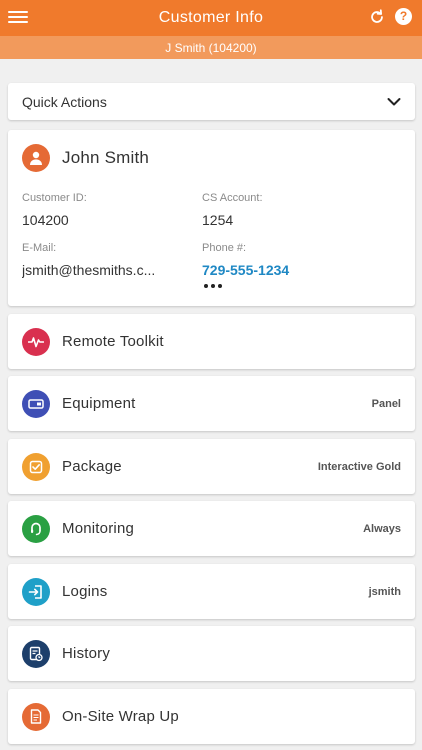 Image resolution: width=422 pixels, height=750 pixels. What do you see at coordinates (211, 591) in the screenshot?
I see `menu-item-logins: Logins jsmith` at bounding box center [211, 591].